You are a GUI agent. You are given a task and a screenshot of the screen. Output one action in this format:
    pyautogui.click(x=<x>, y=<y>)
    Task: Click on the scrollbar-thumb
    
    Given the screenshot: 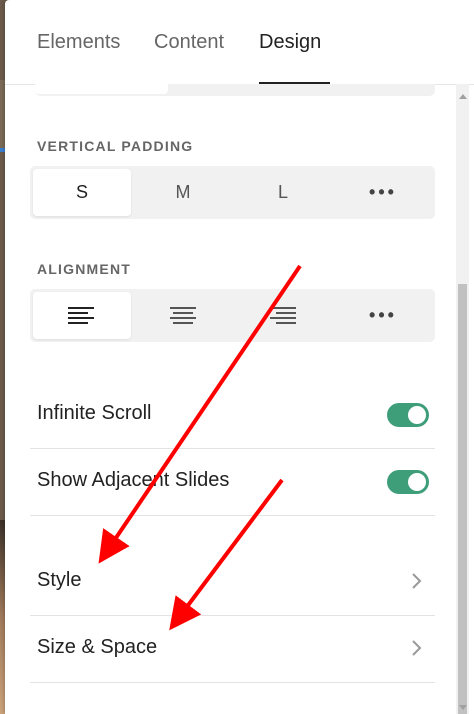 What is the action you would take?
    pyautogui.click(x=462, y=499)
    